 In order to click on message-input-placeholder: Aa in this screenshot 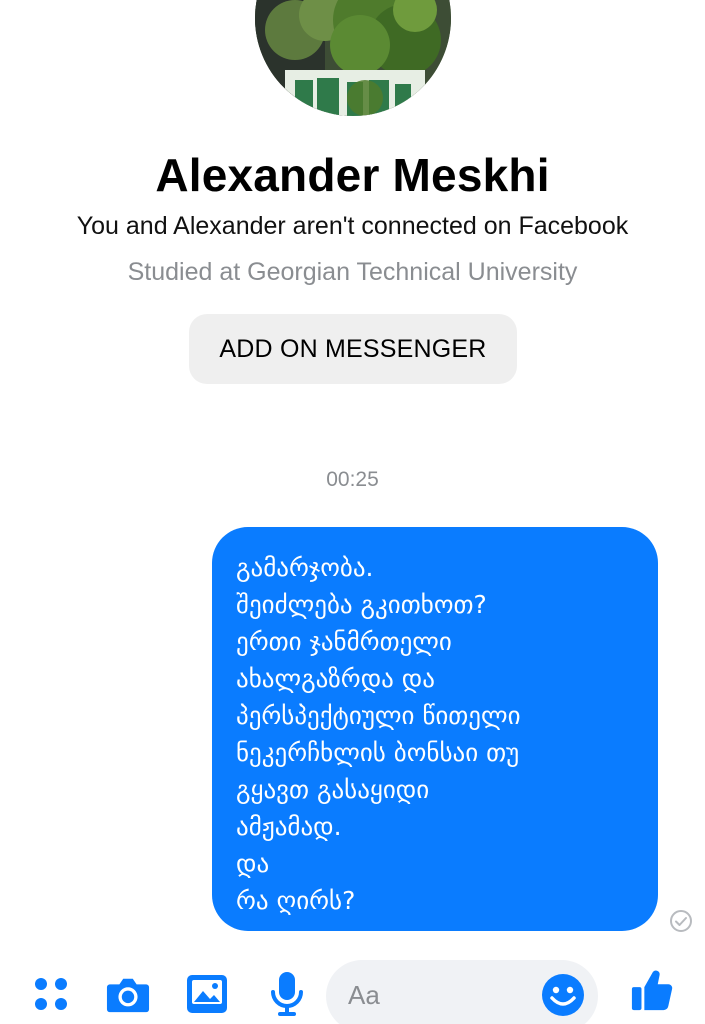, I will do `click(364, 995)`.